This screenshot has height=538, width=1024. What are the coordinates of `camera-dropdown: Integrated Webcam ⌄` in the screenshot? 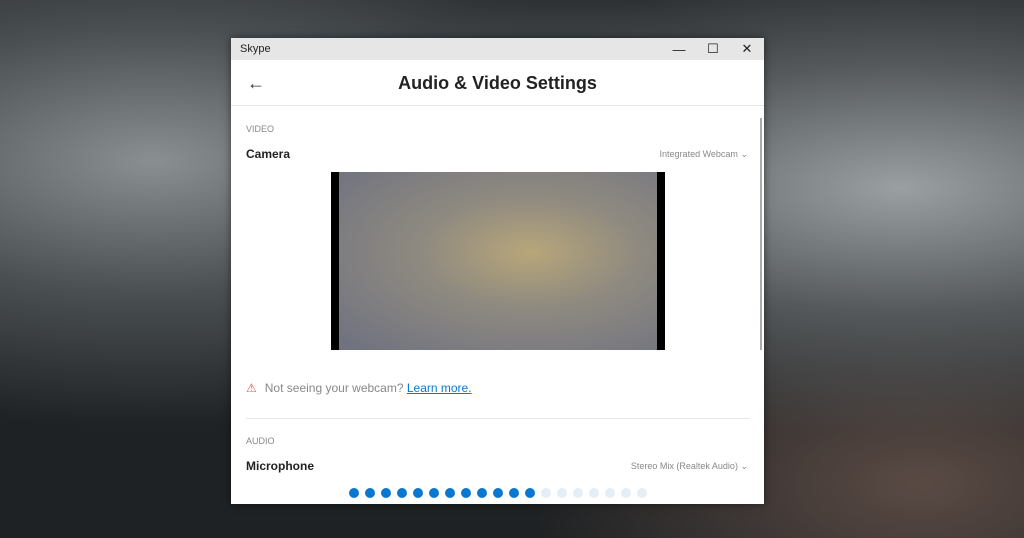 It's located at (704, 154).